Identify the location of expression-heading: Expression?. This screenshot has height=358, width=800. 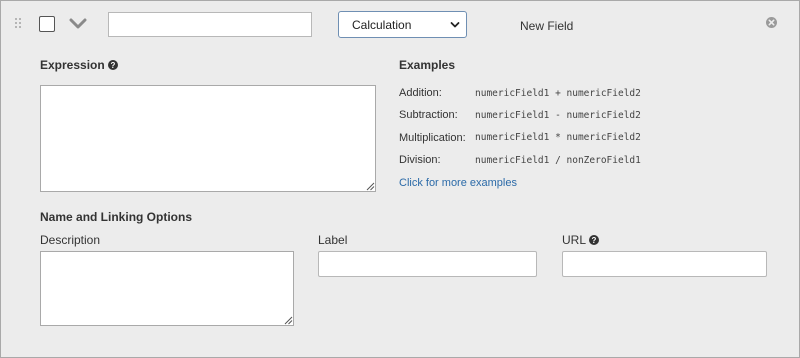
(79, 65).